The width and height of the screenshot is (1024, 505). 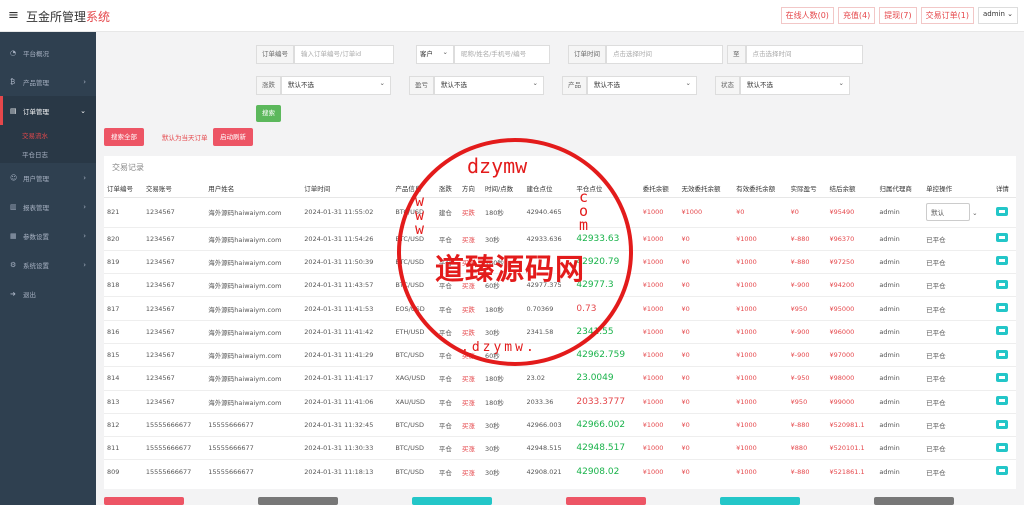 I want to click on table-cell: 2024-01-31 11:41:17, so click(x=347, y=378).